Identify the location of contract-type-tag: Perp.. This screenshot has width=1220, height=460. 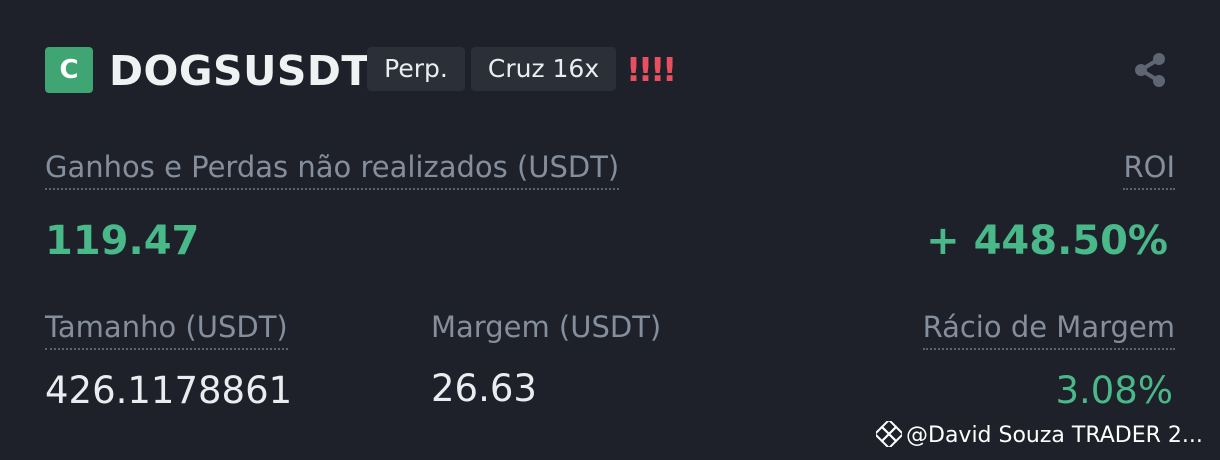
(416, 69).